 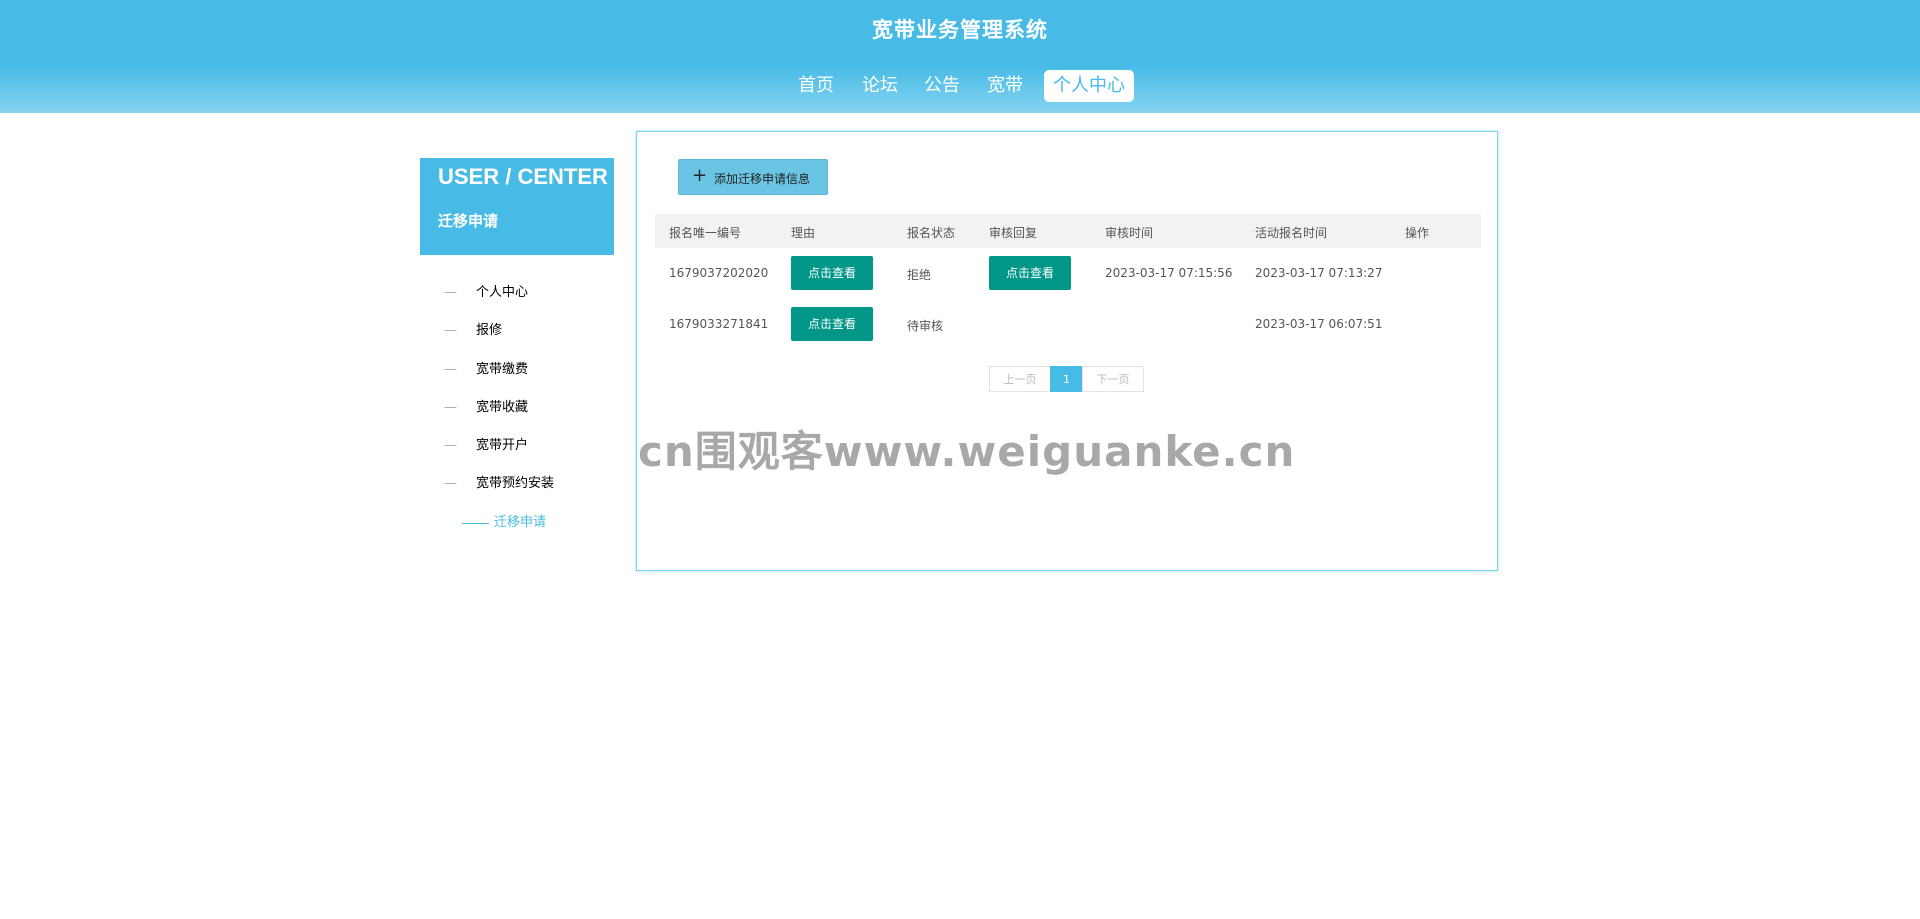 I want to click on row-status: 待审核, so click(x=925, y=326).